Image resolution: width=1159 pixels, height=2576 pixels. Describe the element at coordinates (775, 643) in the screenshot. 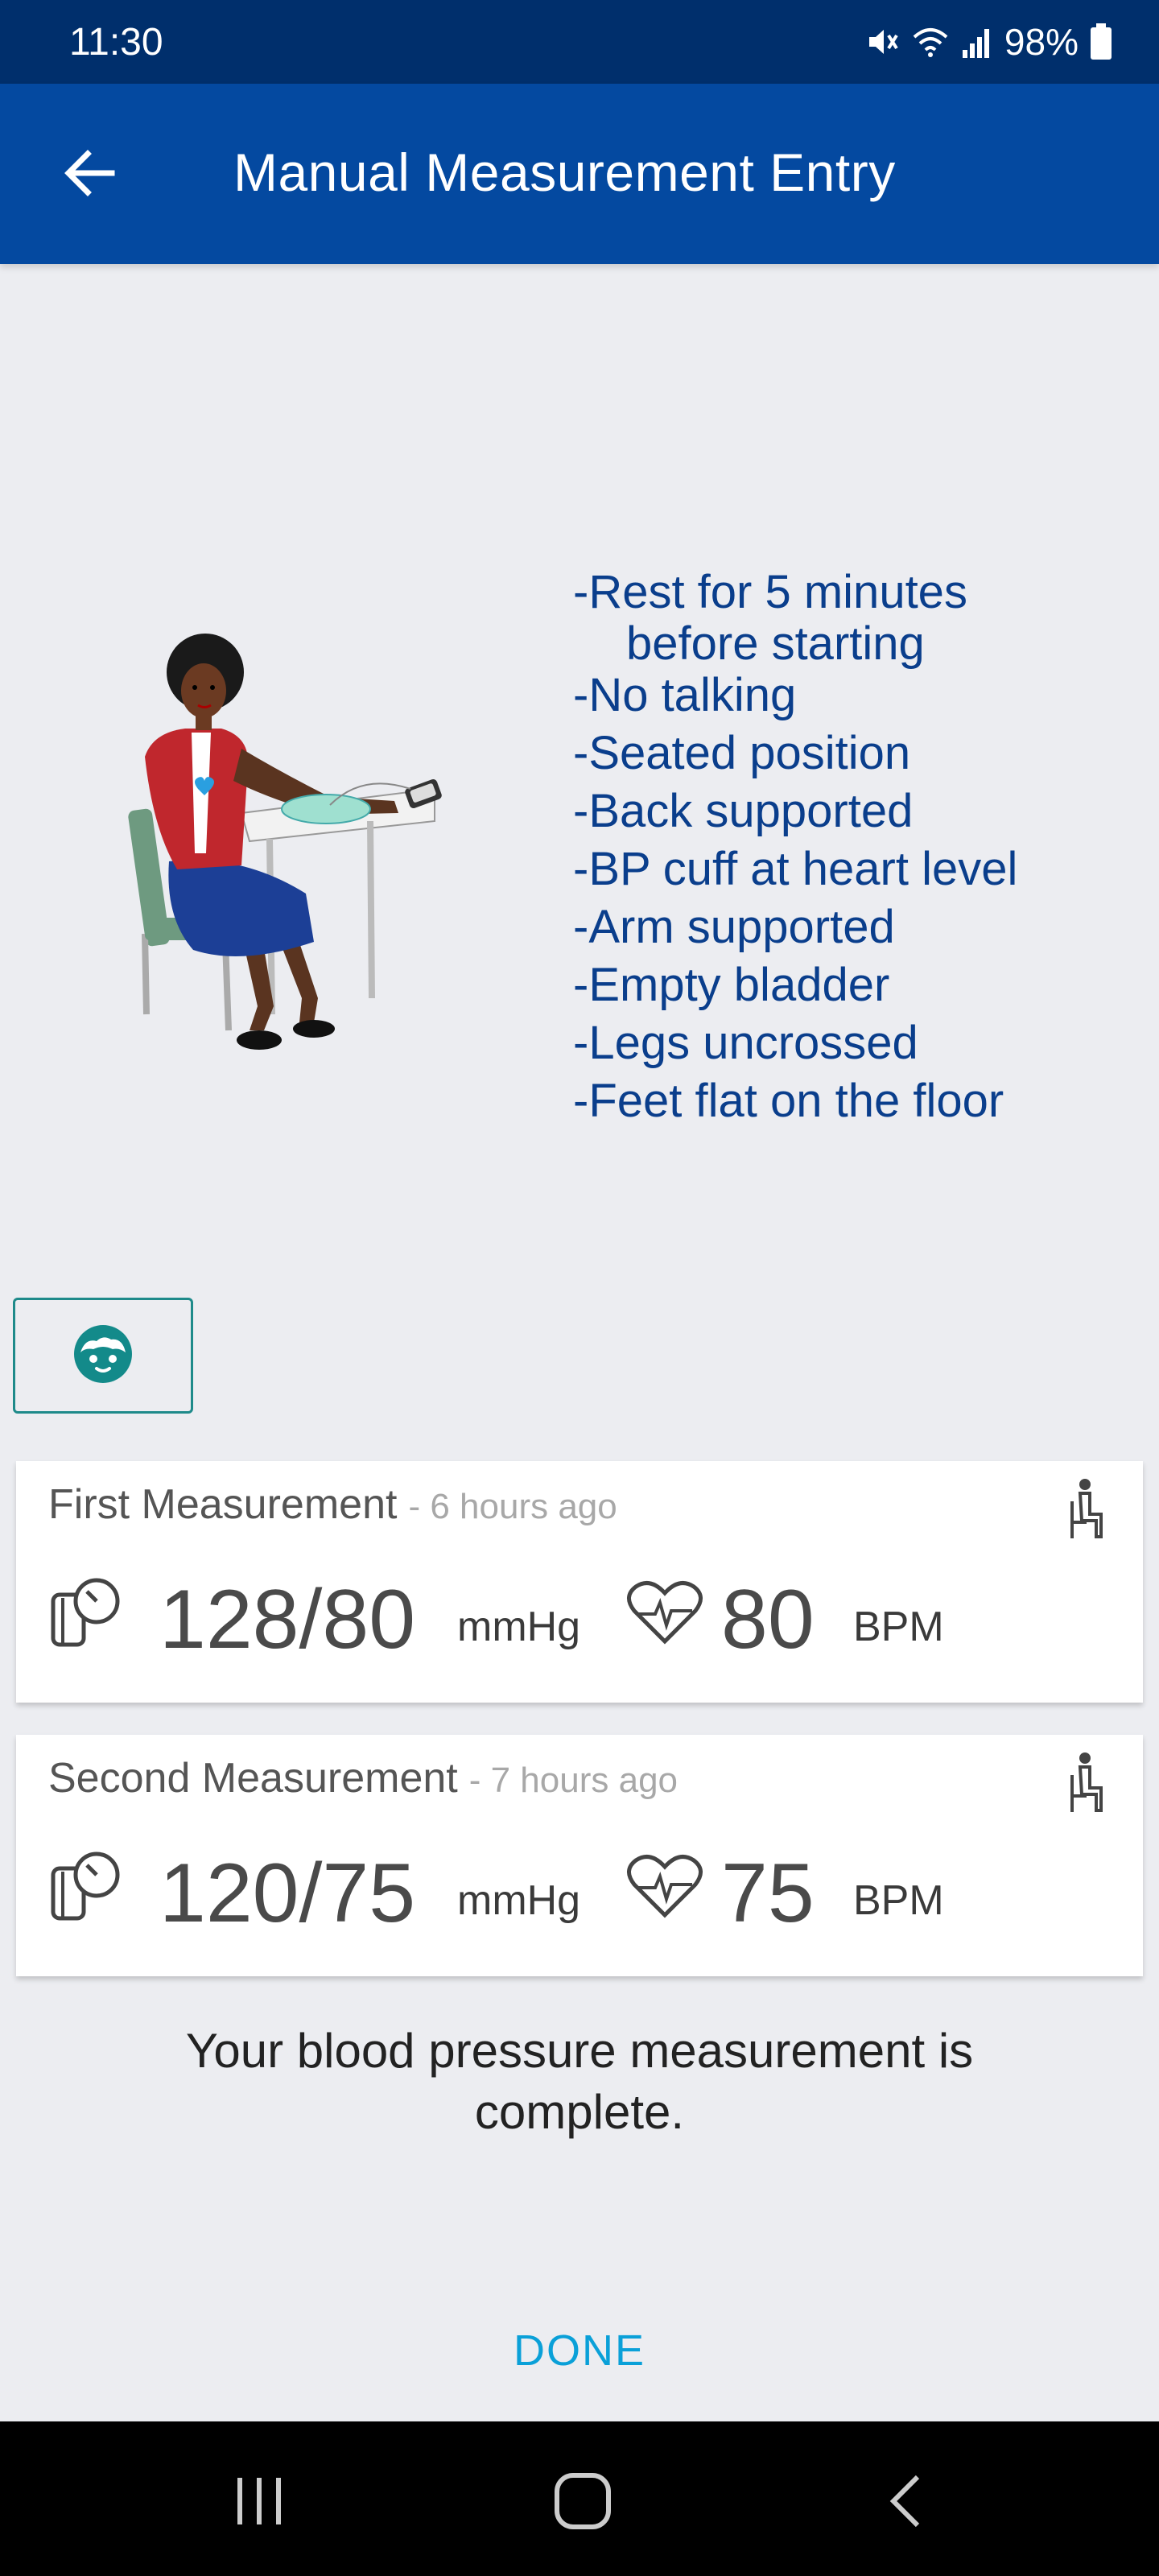

I see `instruction-rest-cont: before starting` at that location.